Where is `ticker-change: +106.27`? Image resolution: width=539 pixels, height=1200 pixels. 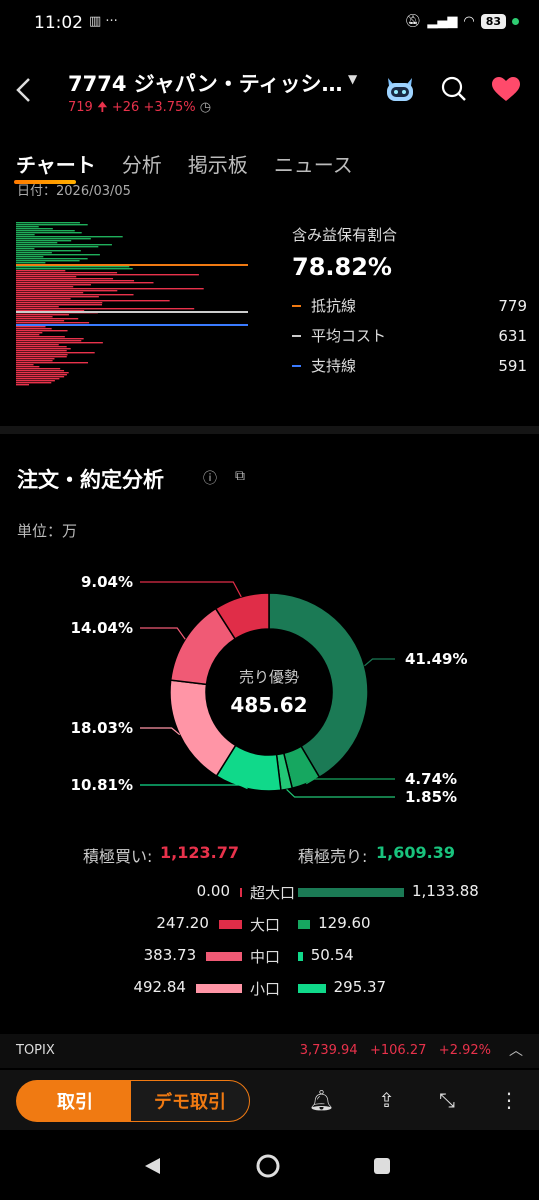
ticker-change: +106.27 is located at coordinates (398, 1050).